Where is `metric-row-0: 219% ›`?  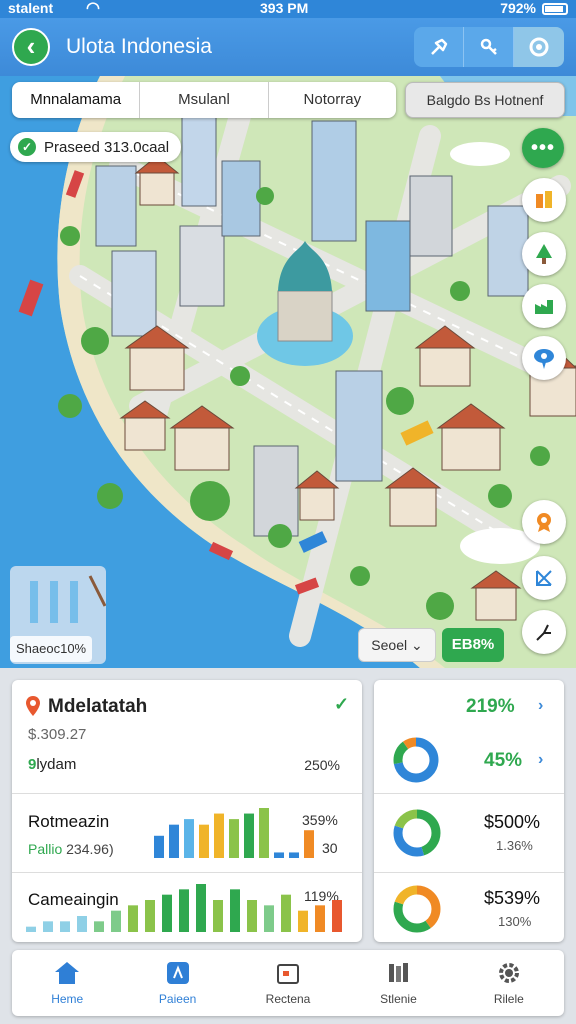
metric-row-0: 219% › is located at coordinates (469, 700).